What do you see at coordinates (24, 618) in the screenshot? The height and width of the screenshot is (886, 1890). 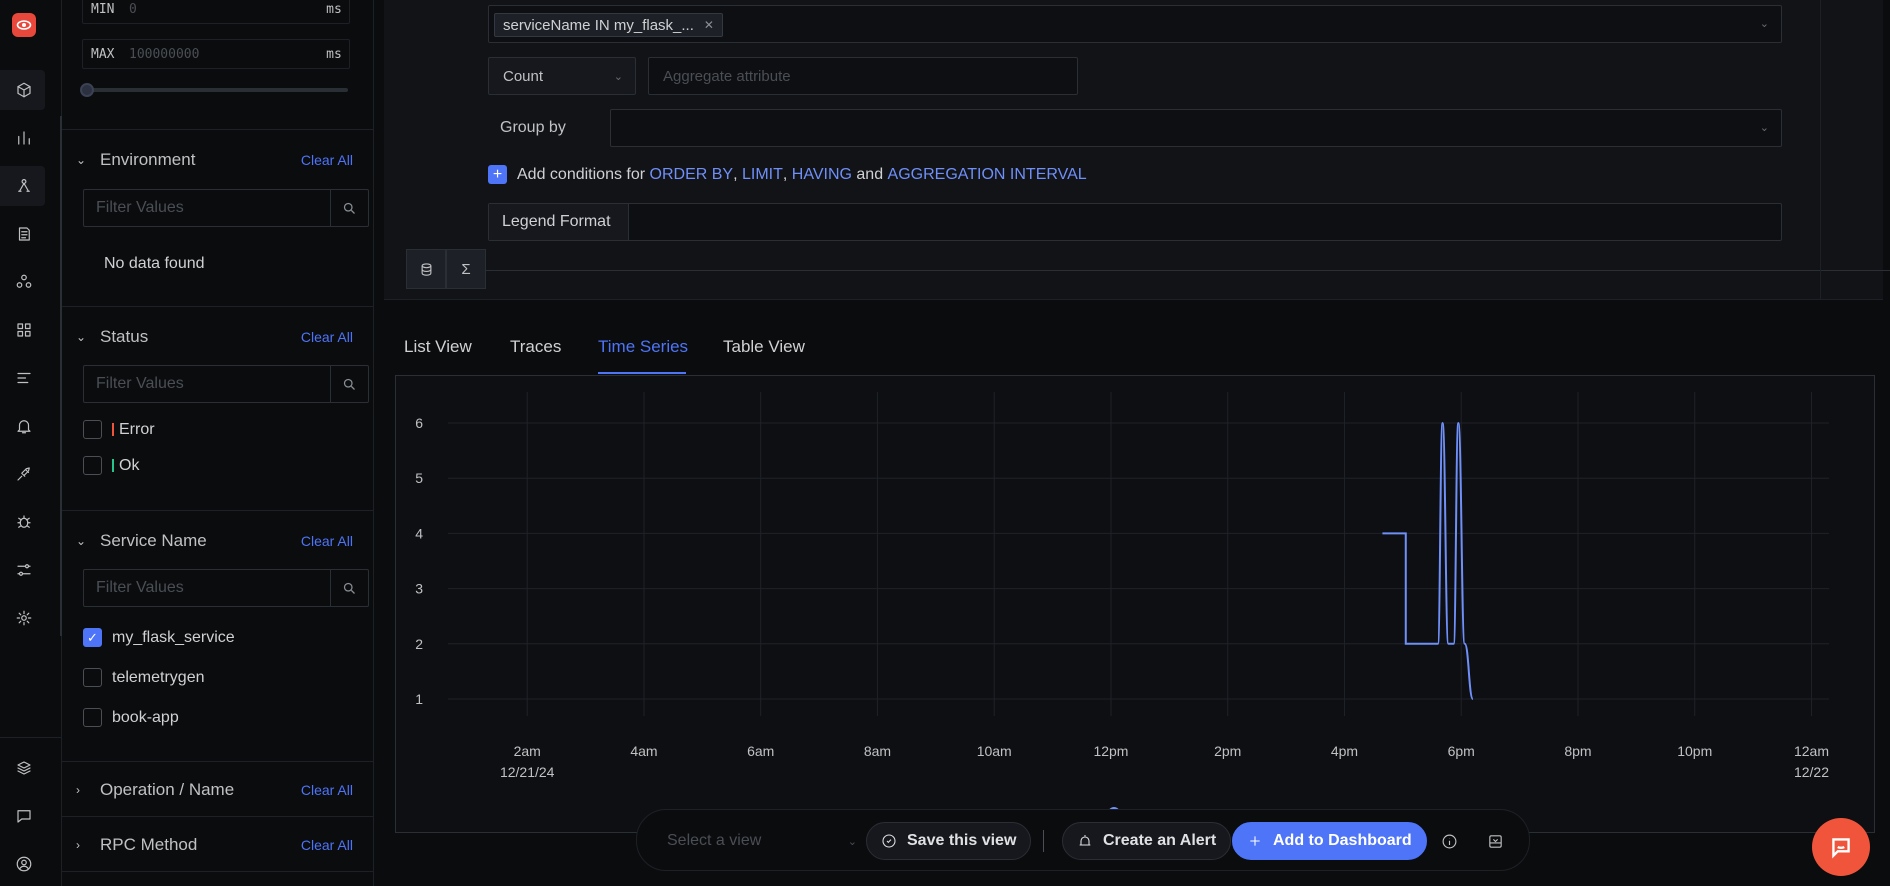 I see `settings-icon` at bounding box center [24, 618].